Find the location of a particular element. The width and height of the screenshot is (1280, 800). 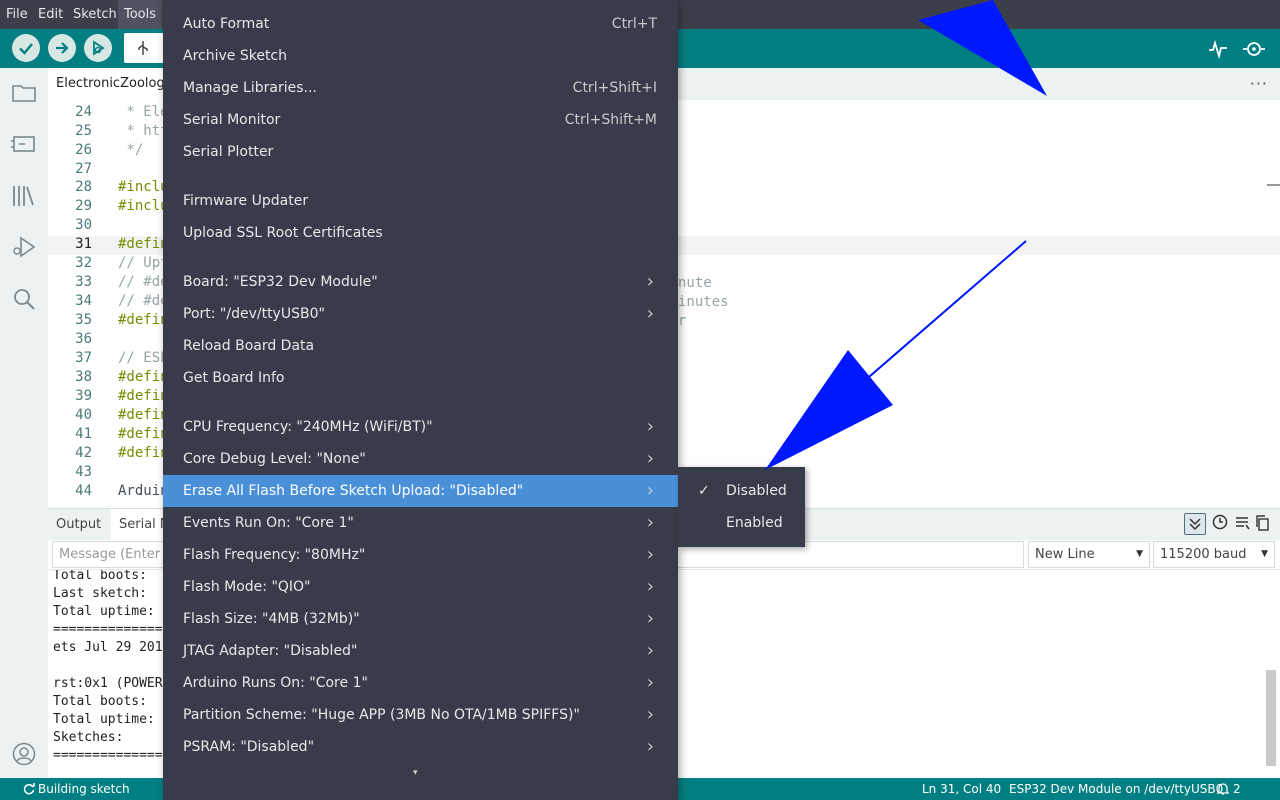

scroll-down-icon: ▾ is located at coordinates (415, 773).